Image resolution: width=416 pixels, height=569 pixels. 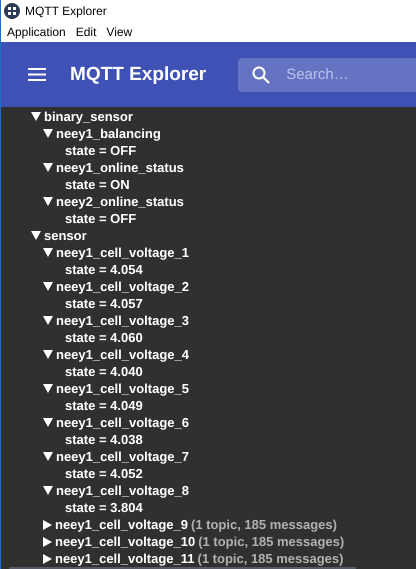 I want to click on topic-value: state = 4.054, so click(x=103, y=269).